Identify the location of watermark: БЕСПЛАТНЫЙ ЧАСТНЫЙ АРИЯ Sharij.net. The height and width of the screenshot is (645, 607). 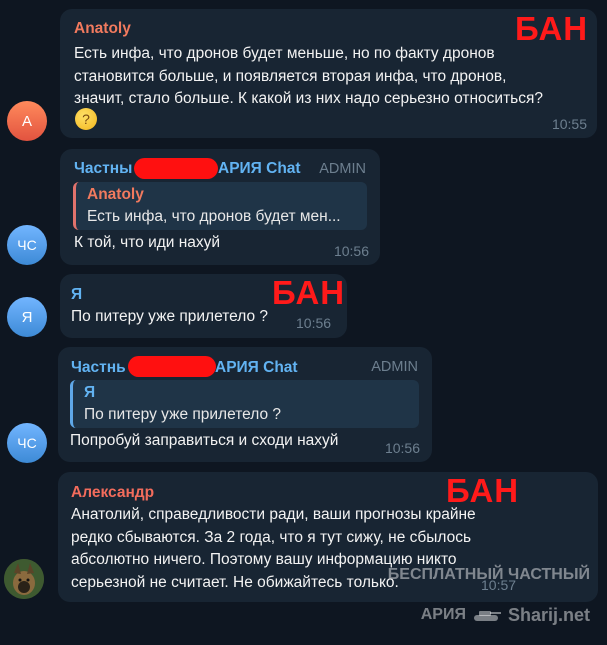
(485, 595).